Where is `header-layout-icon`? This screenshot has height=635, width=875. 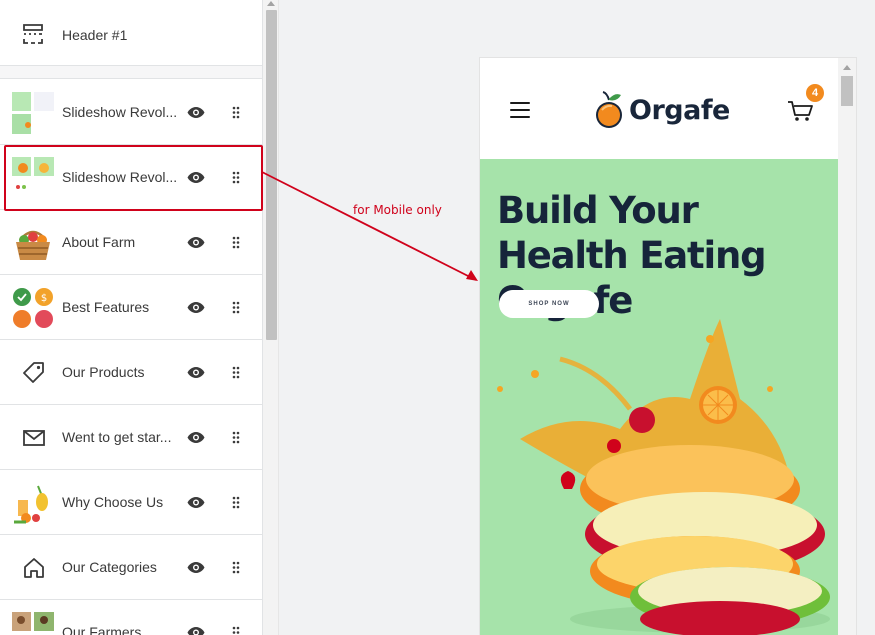 header-layout-icon is located at coordinates (33, 34).